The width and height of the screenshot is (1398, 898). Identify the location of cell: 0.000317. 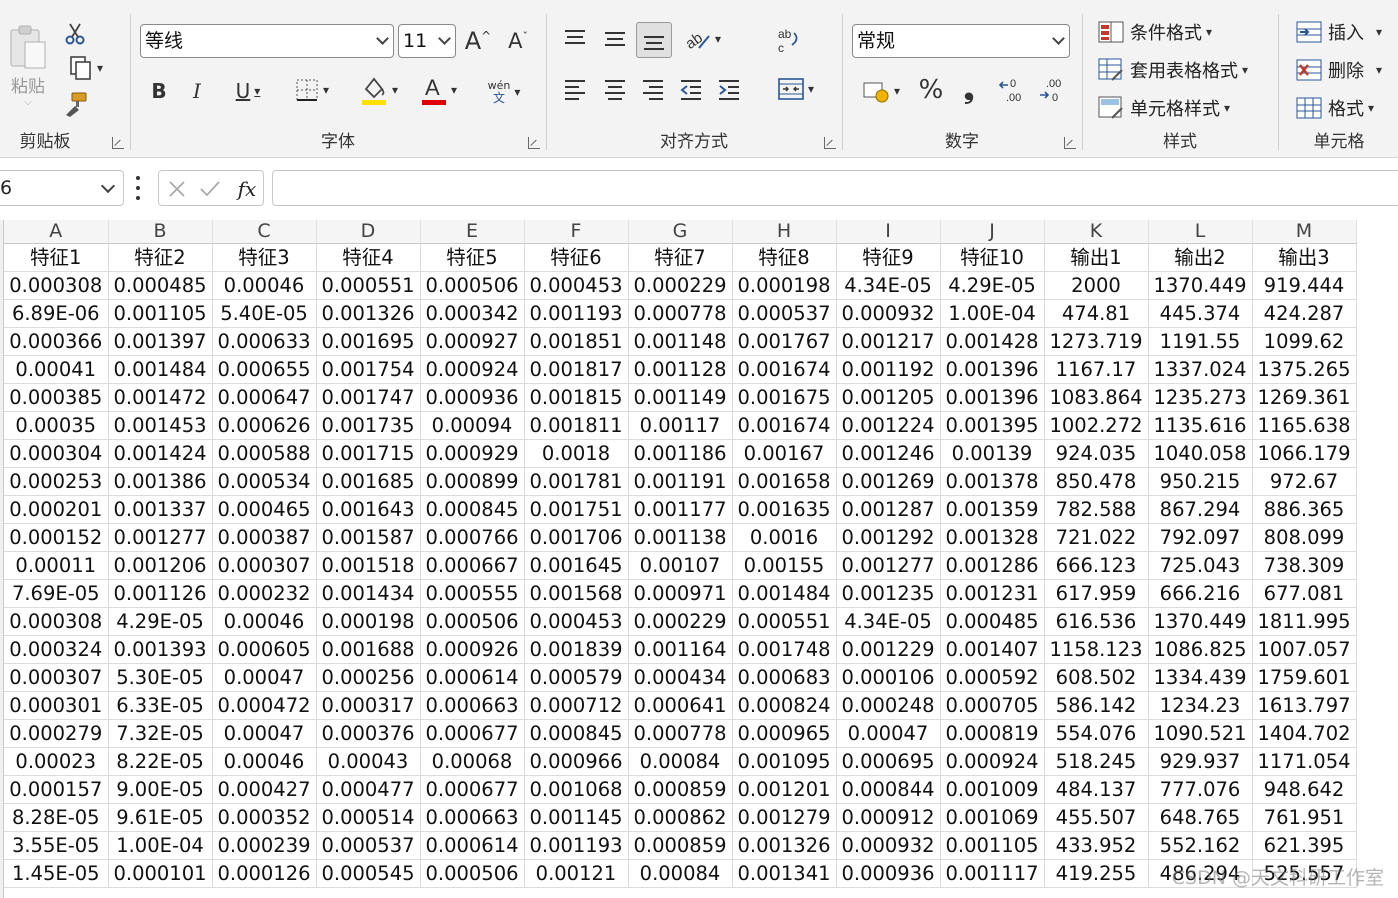
(368, 705).